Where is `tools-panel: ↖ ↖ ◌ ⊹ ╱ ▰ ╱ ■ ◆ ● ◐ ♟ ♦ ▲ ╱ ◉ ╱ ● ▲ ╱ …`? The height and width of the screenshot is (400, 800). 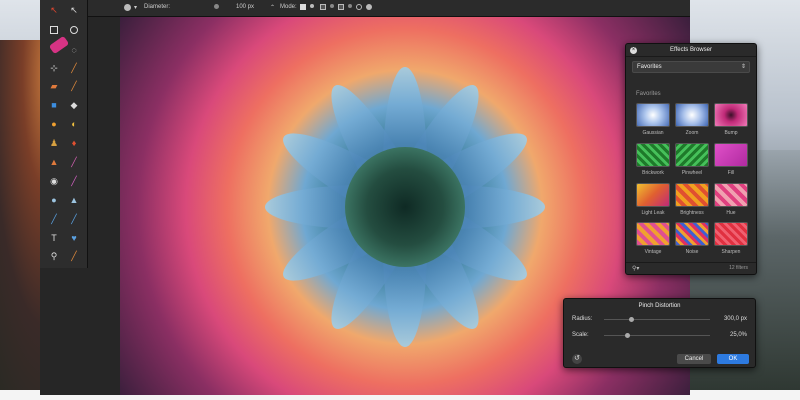
tools-panel: ↖ ↖ ◌ ⊹ ╱ ▰ ╱ ■ ◆ ● ◐ ♟ ♦ ▲ ╱ ◉ ╱ ● ▲ ╱ … is located at coordinates (64, 134).